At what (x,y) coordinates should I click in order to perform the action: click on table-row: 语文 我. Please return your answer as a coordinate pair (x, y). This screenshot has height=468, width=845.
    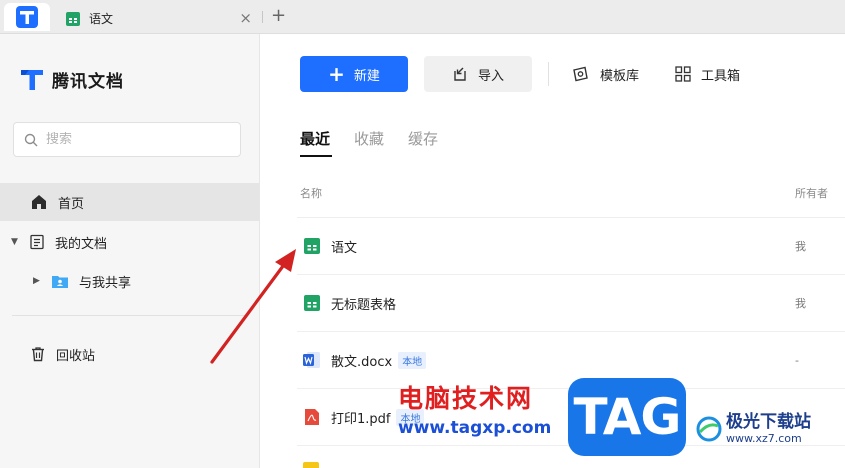
    Looking at the image, I should click on (571, 246).